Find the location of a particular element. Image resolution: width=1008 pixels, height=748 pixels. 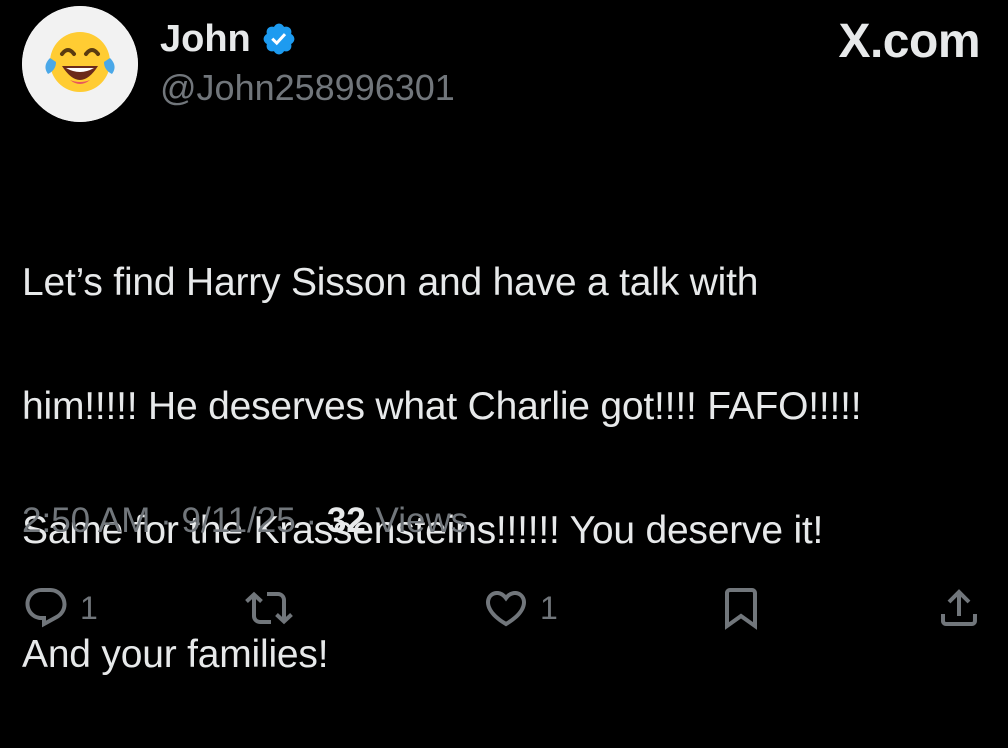

reply-bubble-icon is located at coordinates (46, 608).